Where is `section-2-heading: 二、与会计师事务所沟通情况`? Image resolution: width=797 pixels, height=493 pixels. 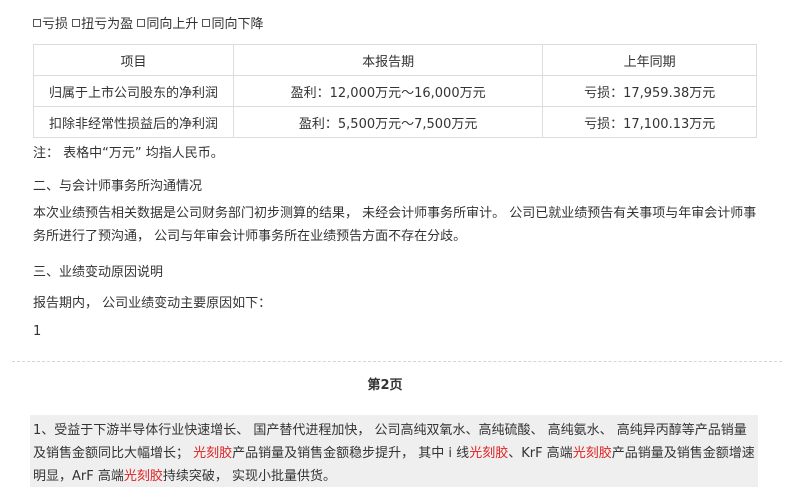 section-2-heading: 二、与会计师事务所沟通情况 is located at coordinates (118, 186).